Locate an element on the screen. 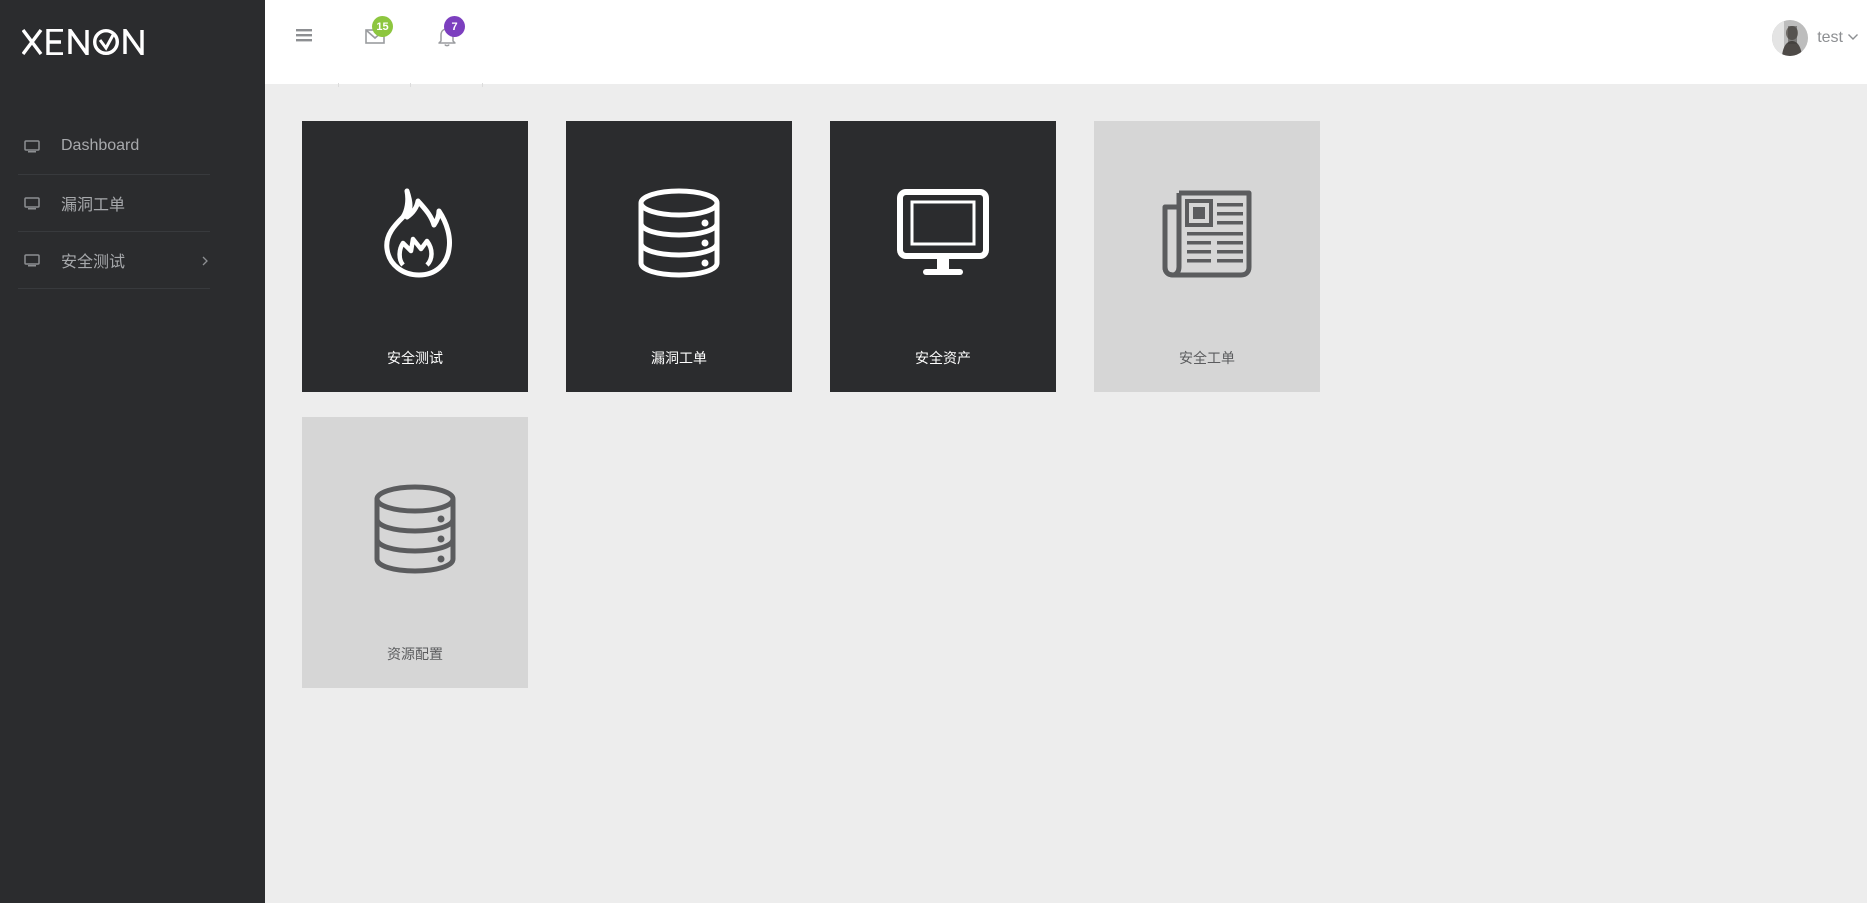 The height and width of the screenshot is (903, 1867). mail-count-badge: 15 is located at coordinates (382, 26).